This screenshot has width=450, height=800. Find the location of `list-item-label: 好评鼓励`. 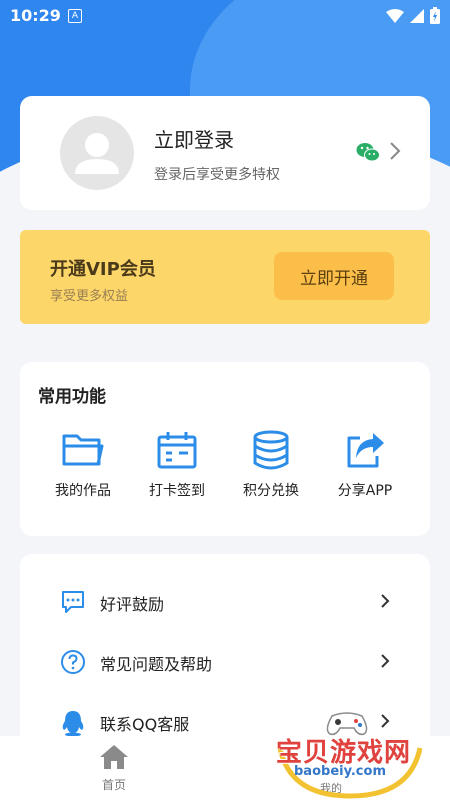

list-item-label: 好评鼓励 is located at coordinates (132, 604).